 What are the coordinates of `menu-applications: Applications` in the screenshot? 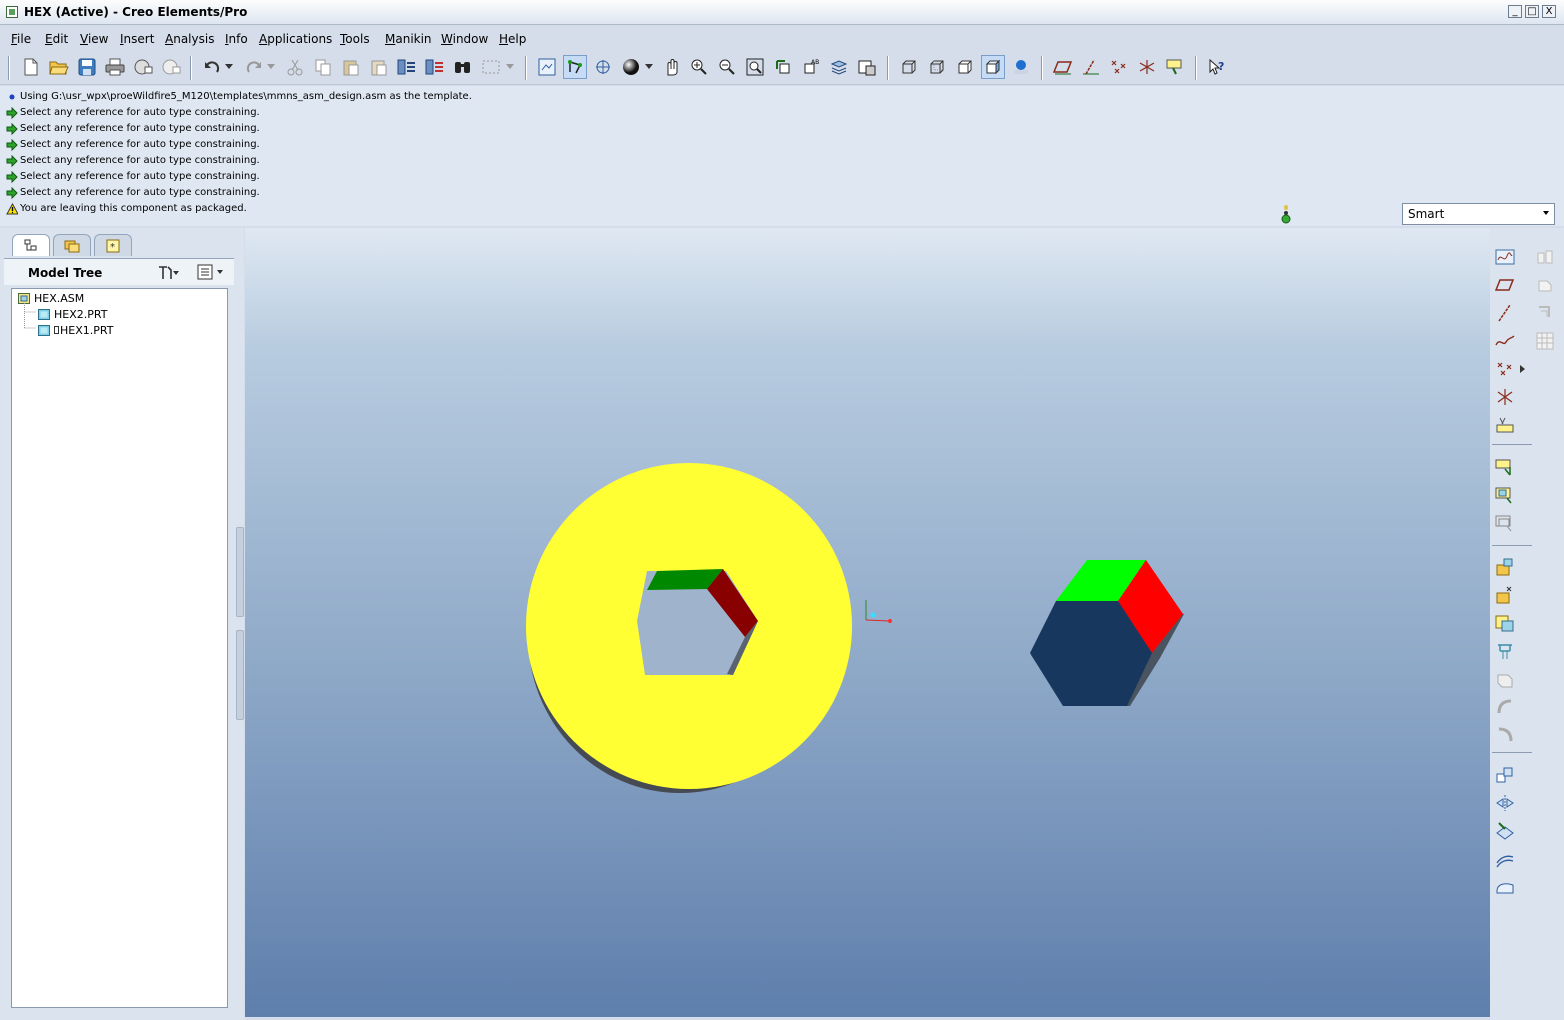 It's located at (295, 39).